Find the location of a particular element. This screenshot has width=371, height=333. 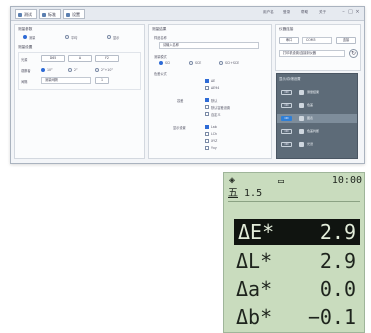

tab-standard-label: 标准 is located at coordinates (52, 14).